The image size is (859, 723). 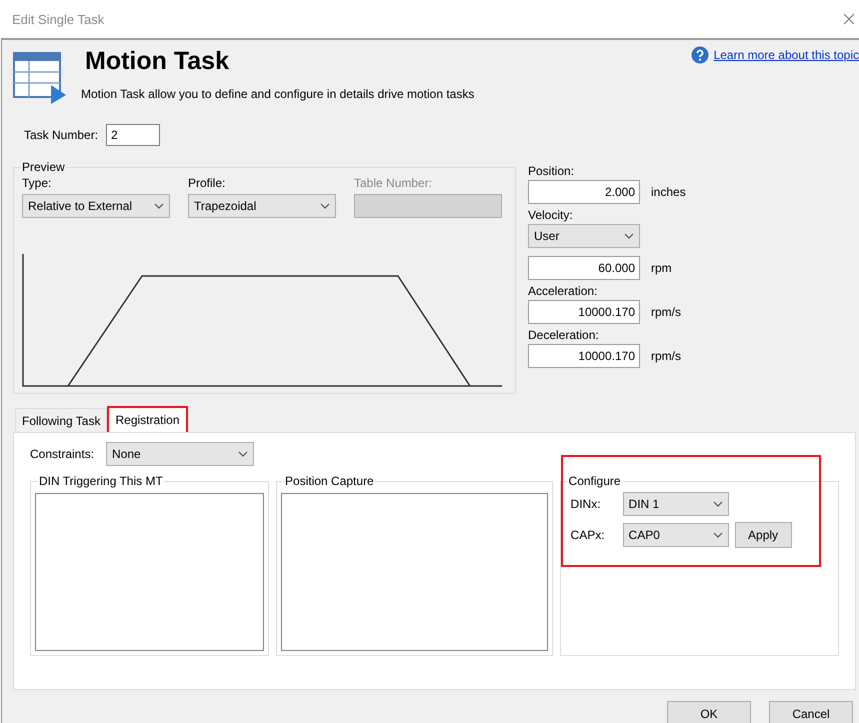 What do you see at coordinates (61, 420) in the screenshot?
I see `tab: Following Task` at bounding box center [61, 420].